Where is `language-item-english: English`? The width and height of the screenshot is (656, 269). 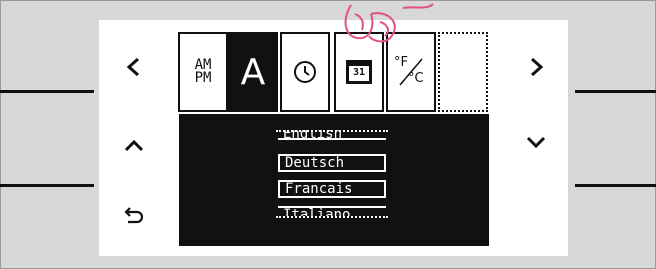 language-item-english: English is located at coordinates (332, 135).